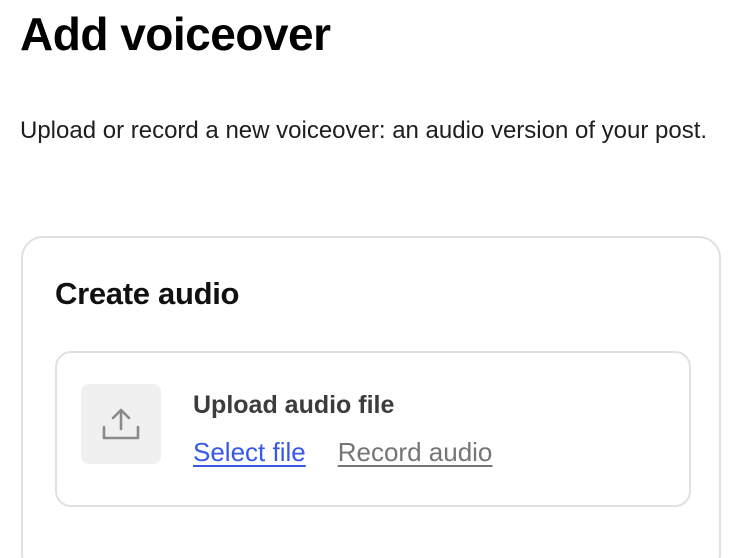  What do you see at coordinates (294, 405) in the screenshot?
I see `upload-audio-label: Upload audio file` at bounding box center [294, 405].